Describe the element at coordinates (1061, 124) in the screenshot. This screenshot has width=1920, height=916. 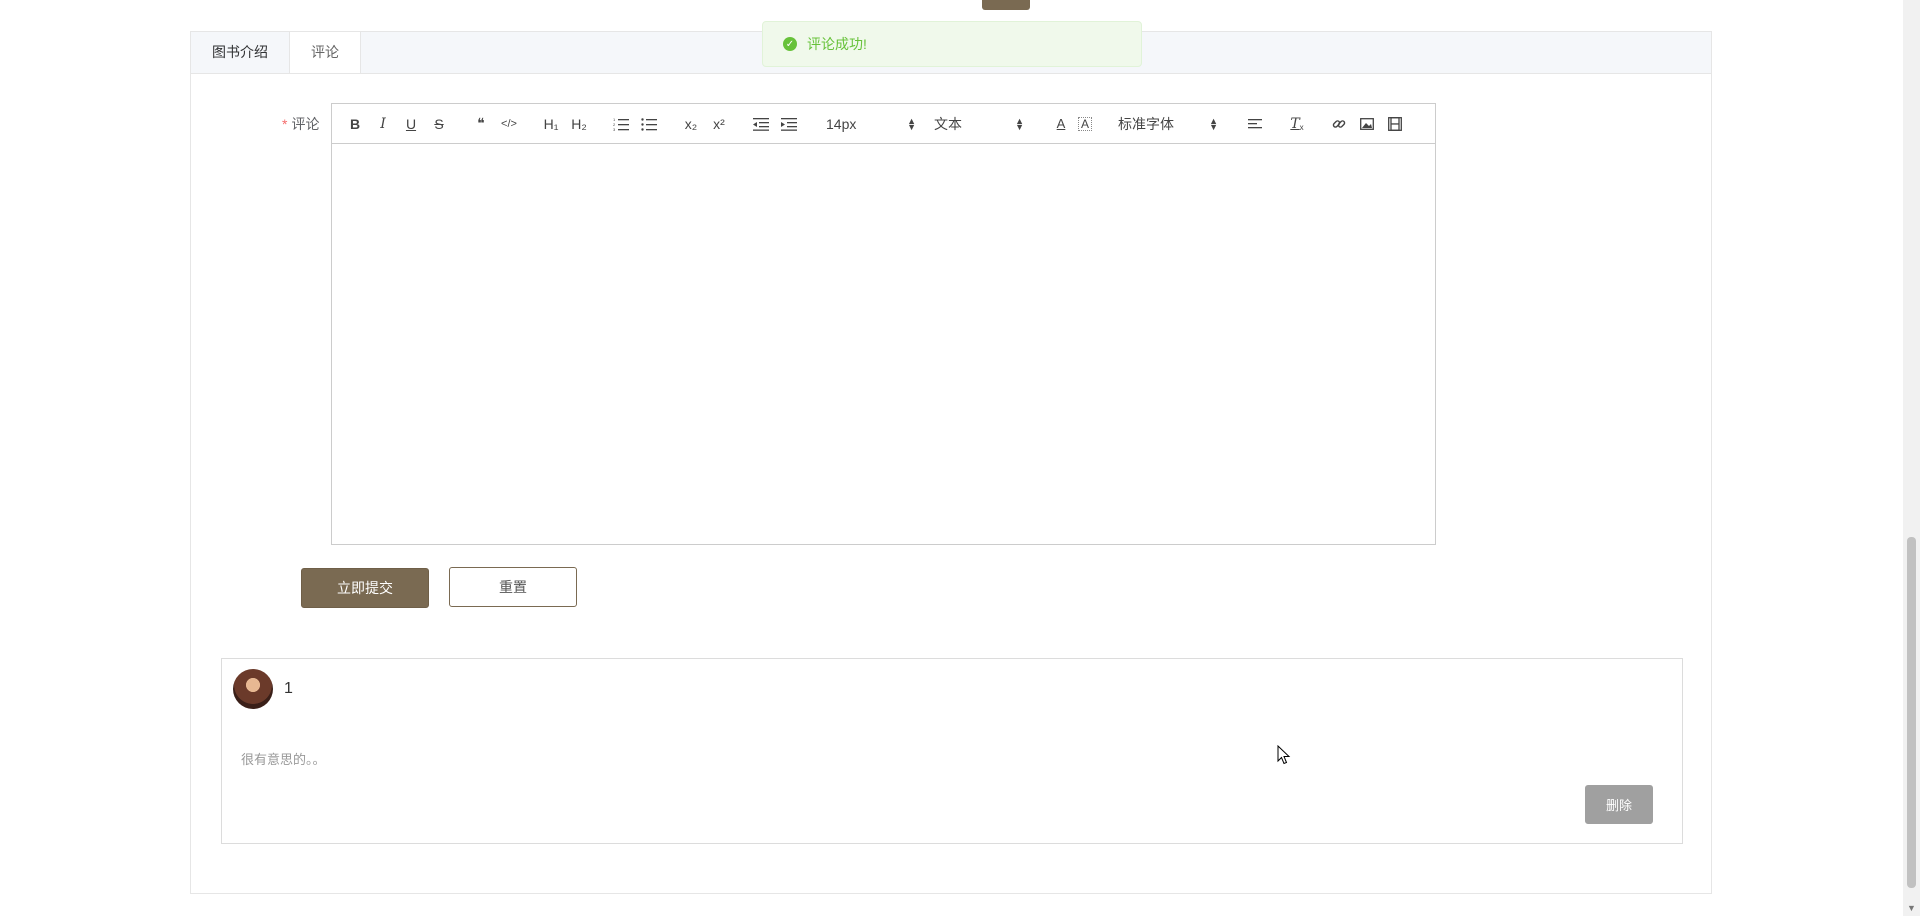
I see `font-color-icon: A` at that location.